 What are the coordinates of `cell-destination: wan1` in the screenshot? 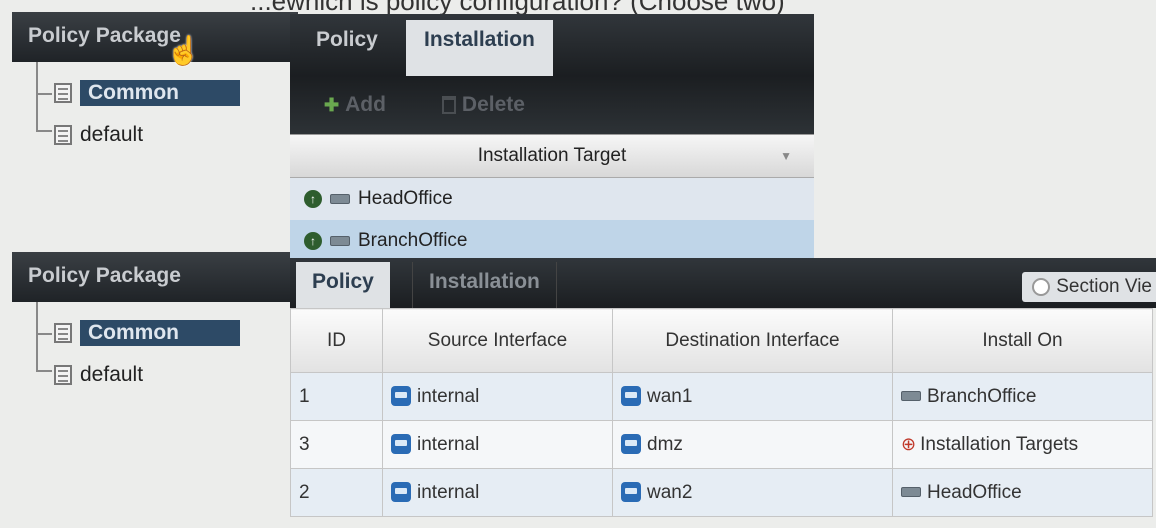 It's located at (752, 396).